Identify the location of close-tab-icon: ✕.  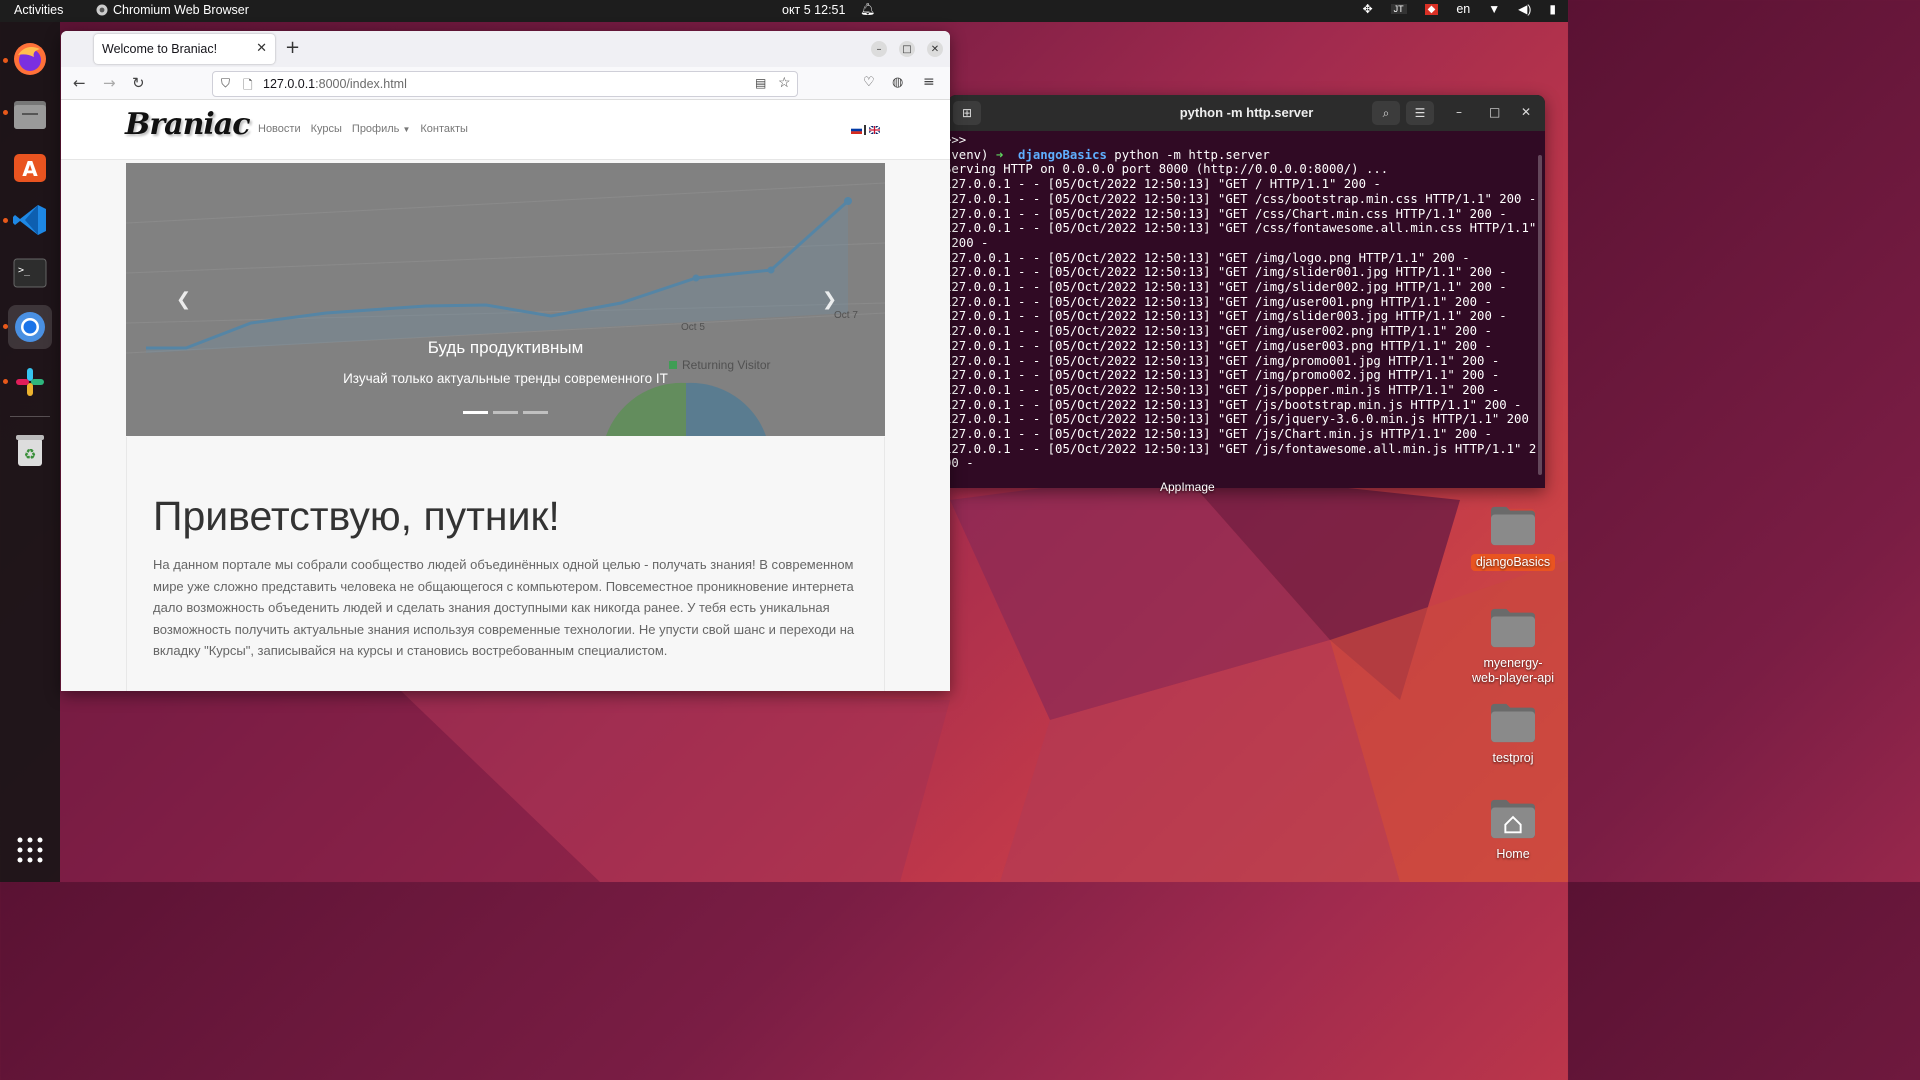
(261, 48).